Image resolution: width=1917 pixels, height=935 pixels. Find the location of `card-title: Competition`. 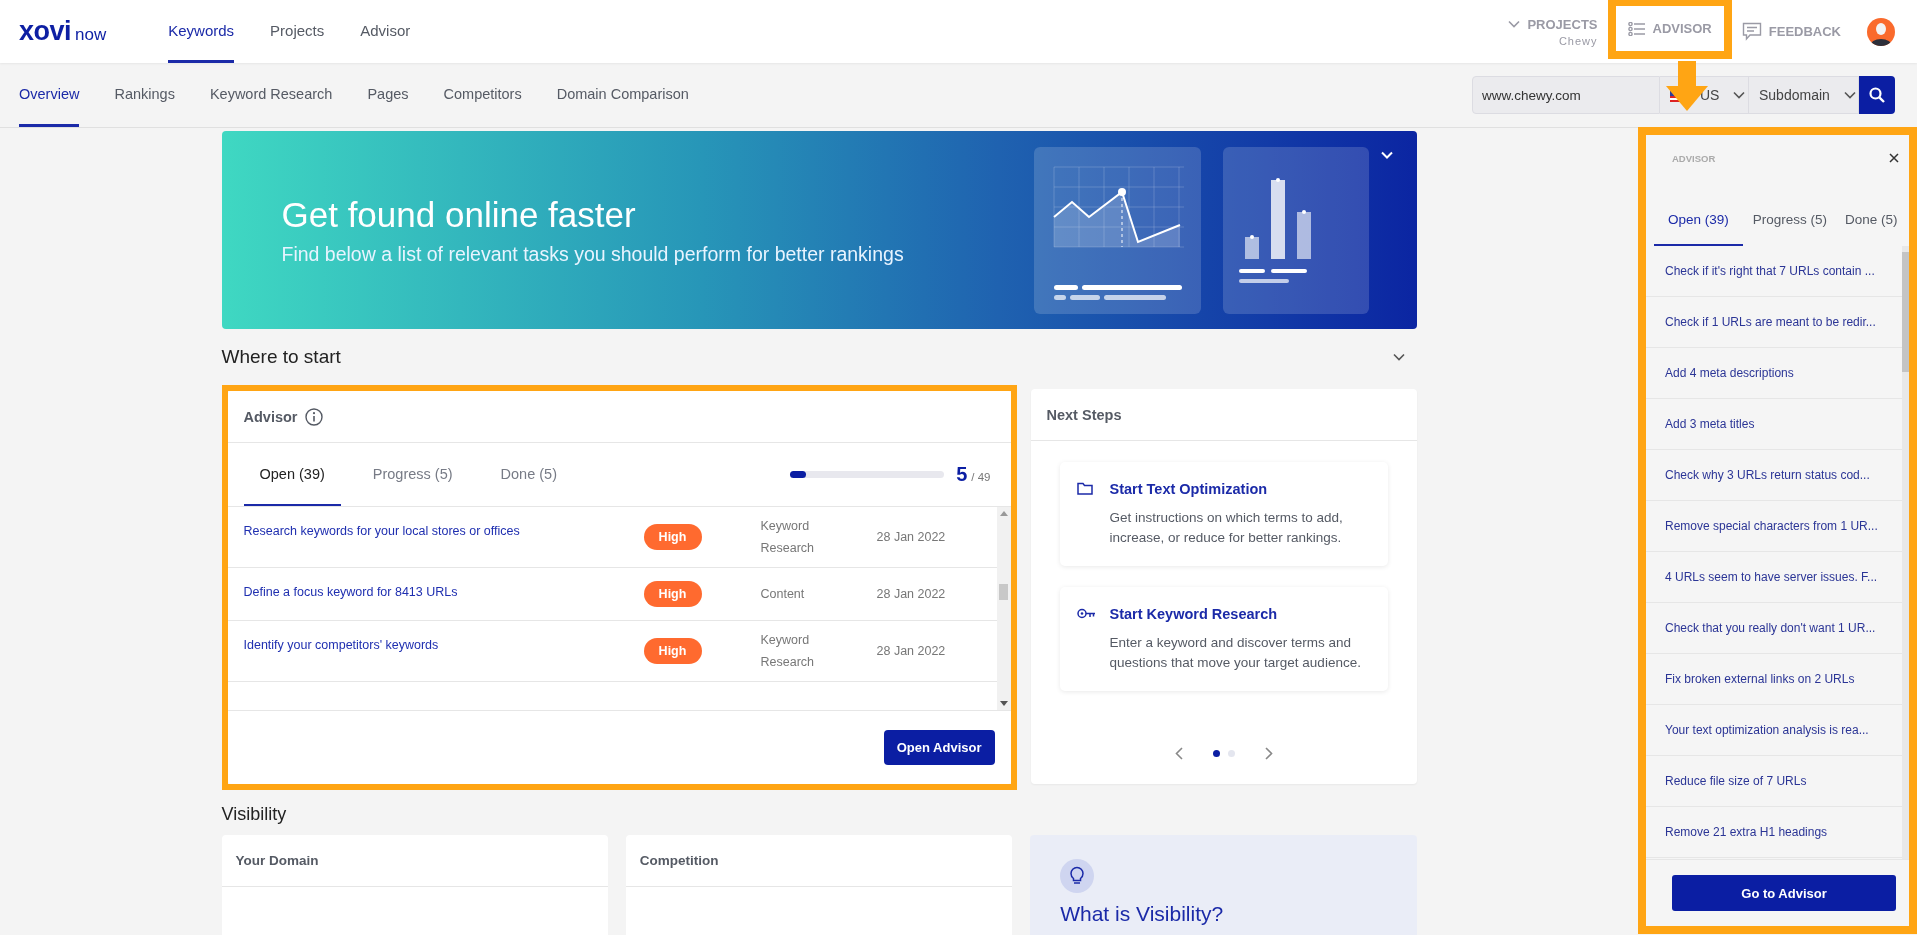

card-title: Competition is located at coordinates (679, 860).